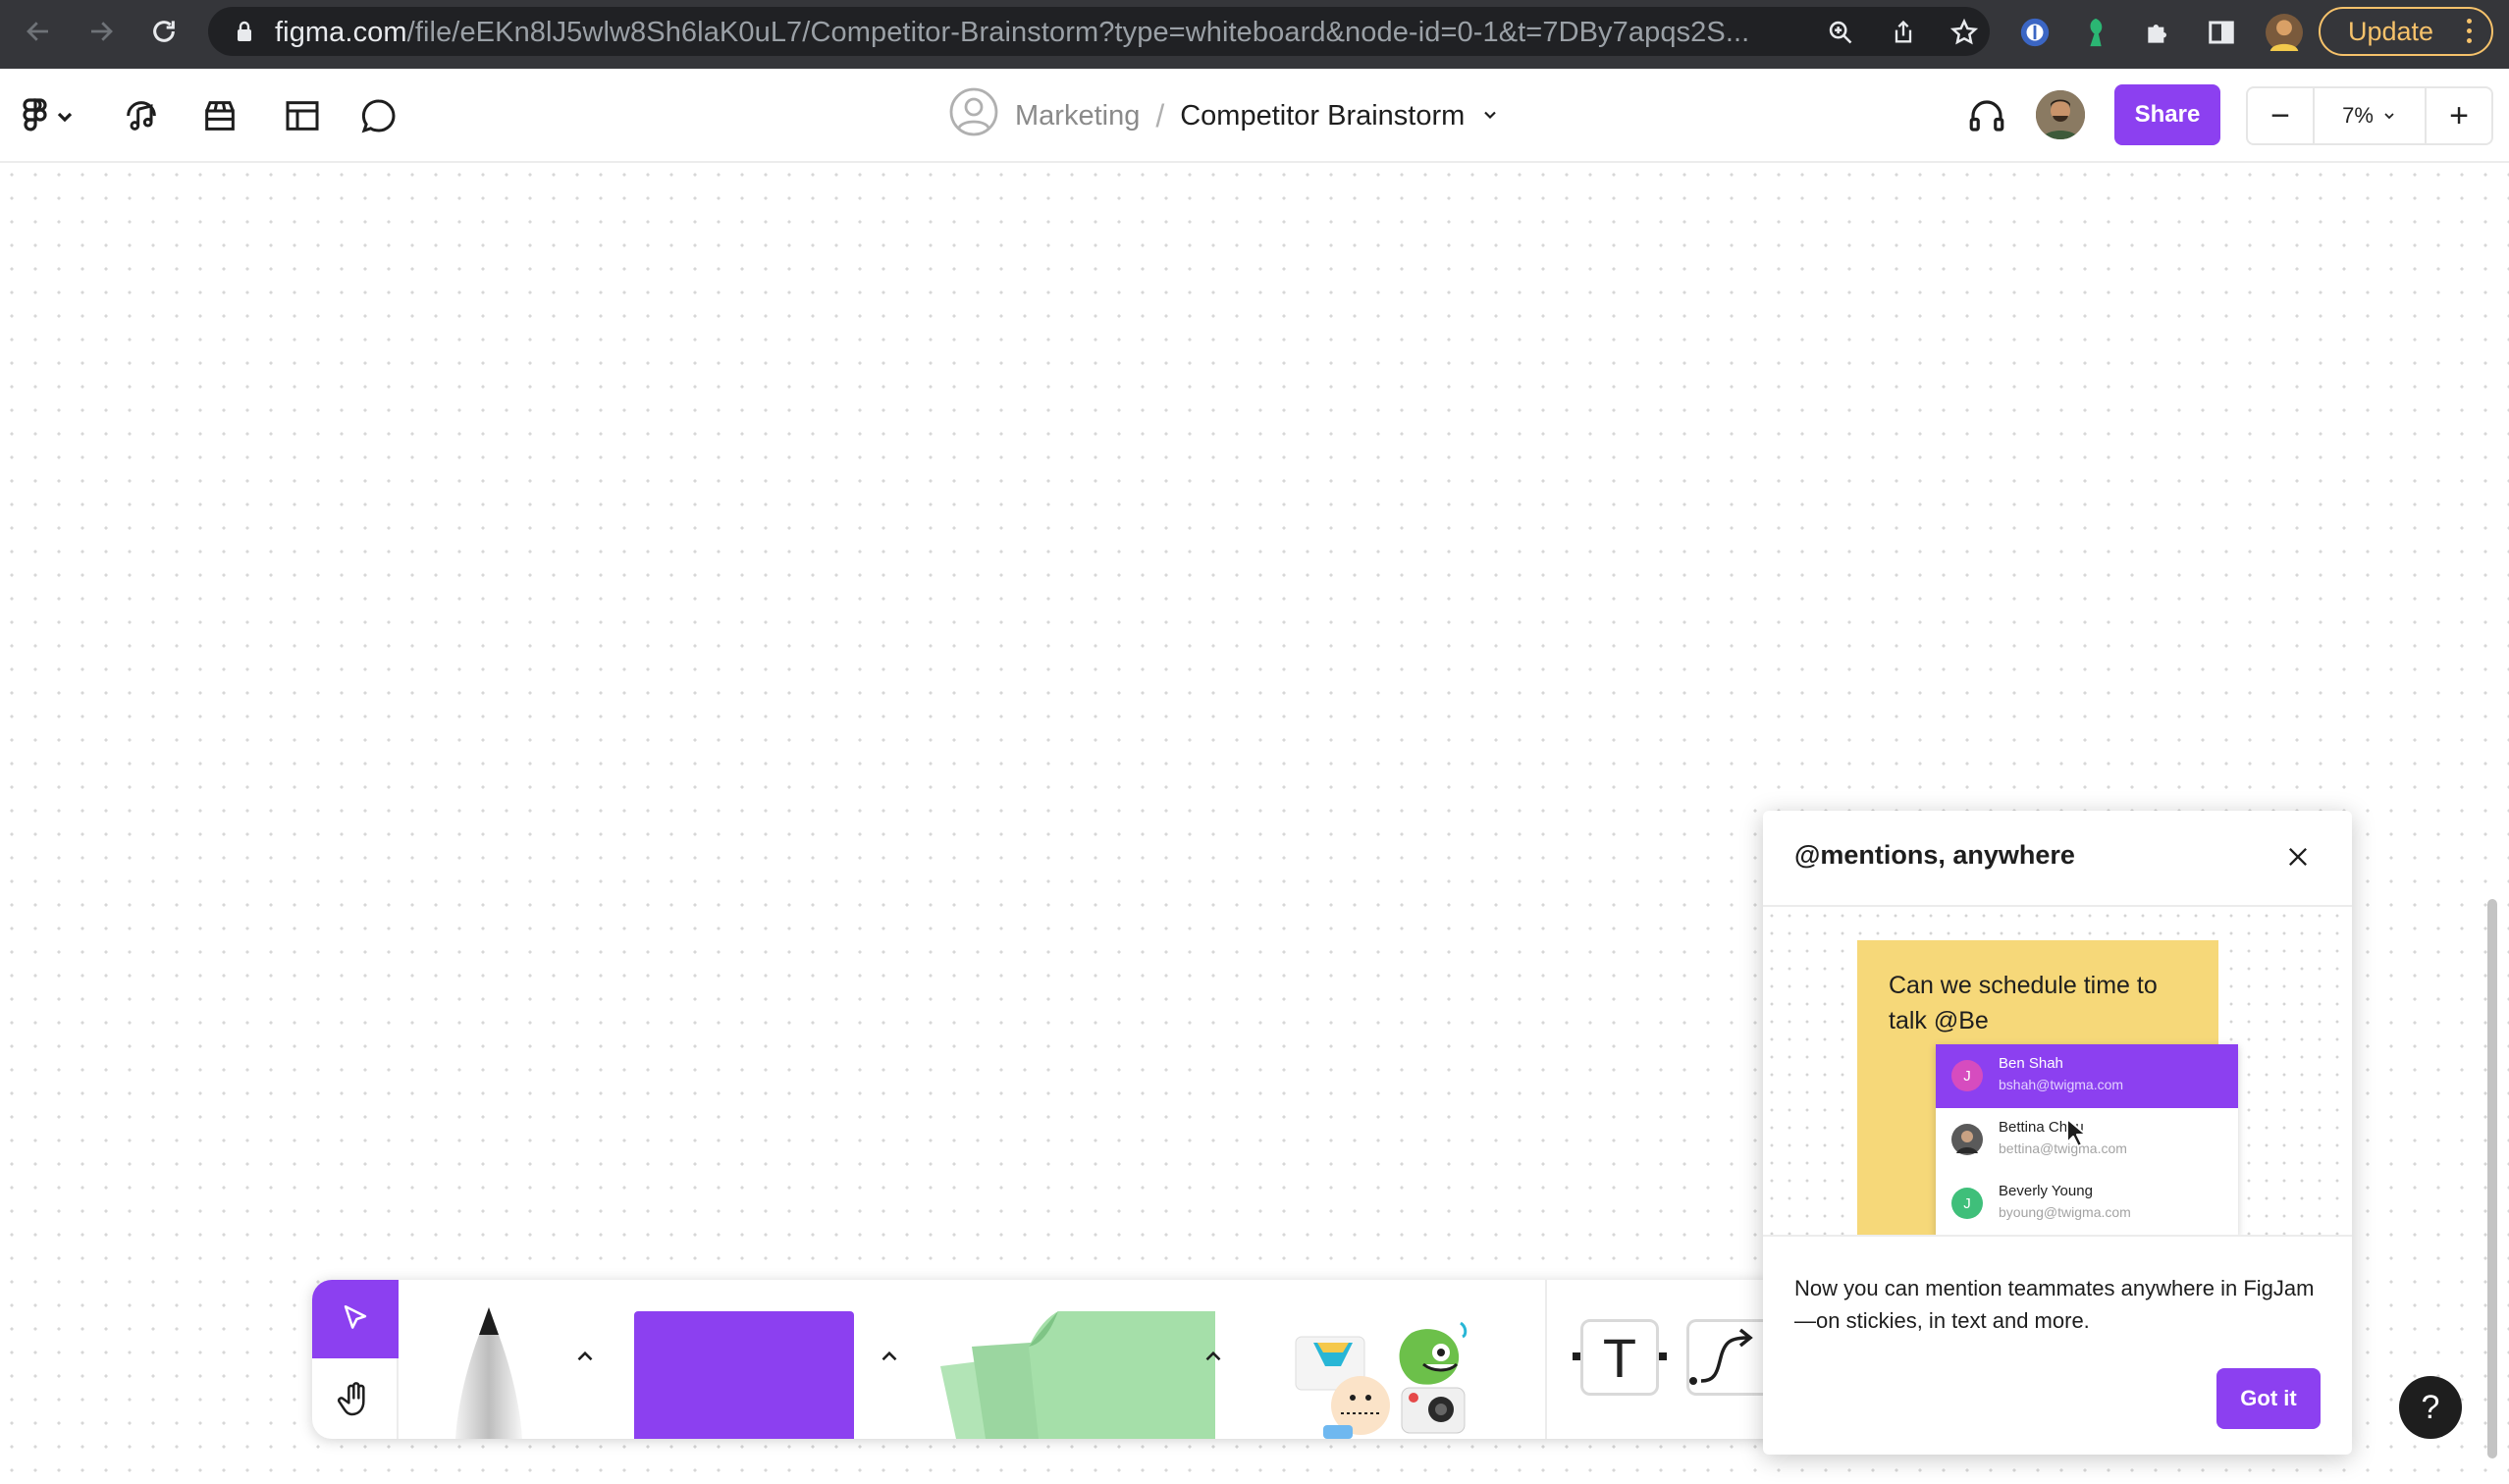  I want to click on sticky-notes-icon, so click(1077, 1375).